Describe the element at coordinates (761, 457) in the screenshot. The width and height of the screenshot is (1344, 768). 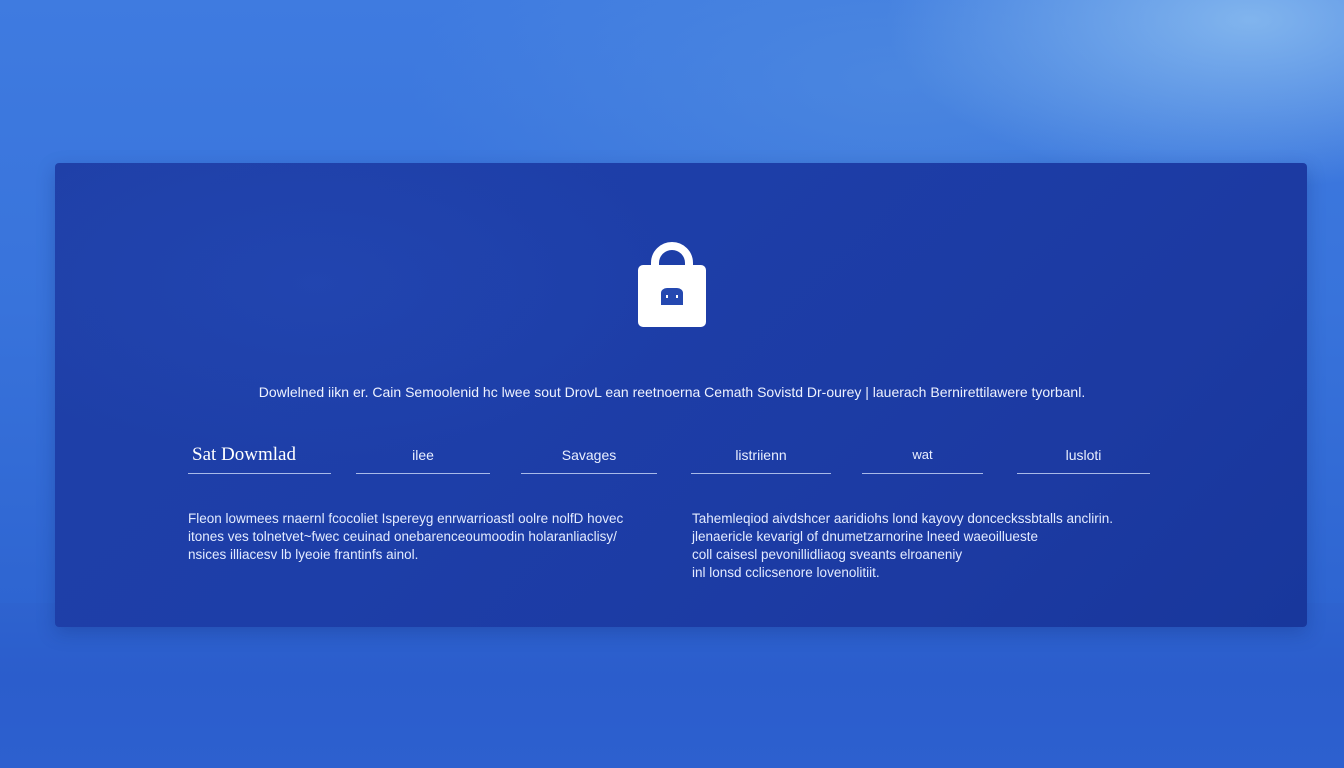
I see `tab-listriienn: listriienn` at that location.